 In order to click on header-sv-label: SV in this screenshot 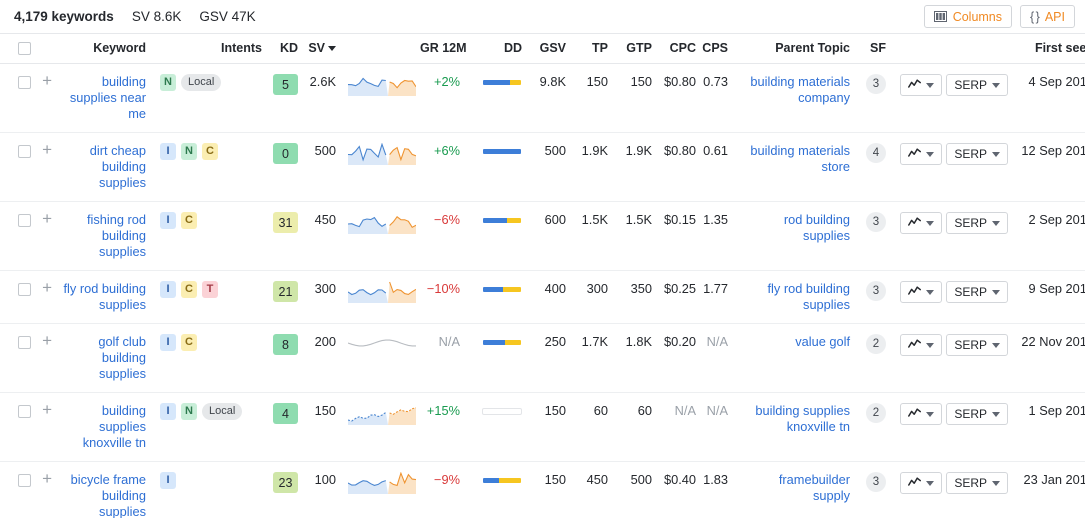, I will do `click(316, 48)`.